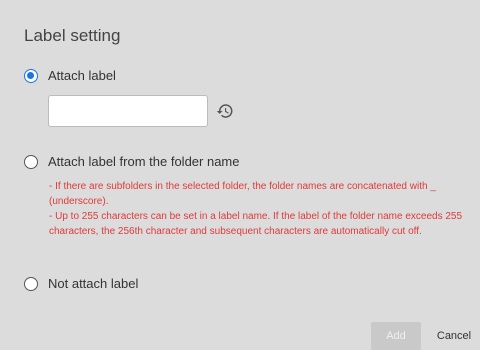 The height and width of the screenshot is (350, 480). What do you see at coordinates (396, 336) in the screenshot?
I see `add-button: Add` at bounding box center [396, 336].